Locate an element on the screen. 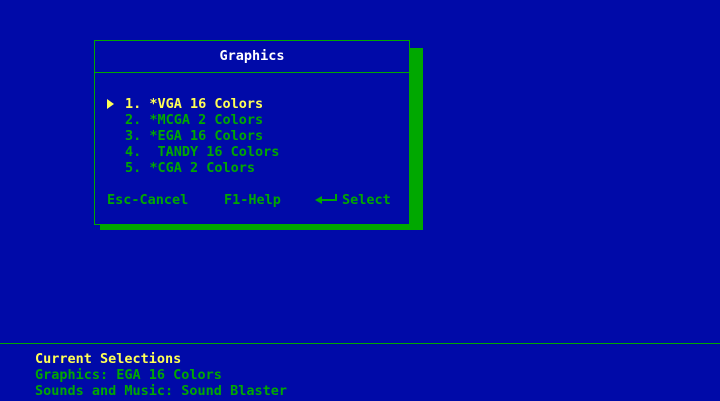 This screenshot has height=401, width=720. option-label: 2. *MCGA 2 Colors is located at coordinates (194, 120).